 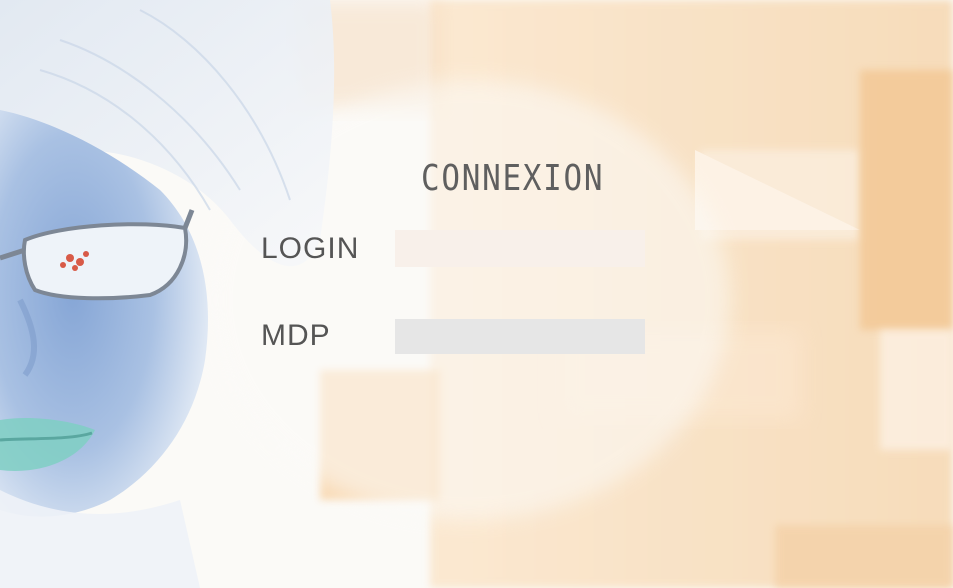 I want to click on password-label: MDP, so click(x=296, y=335).